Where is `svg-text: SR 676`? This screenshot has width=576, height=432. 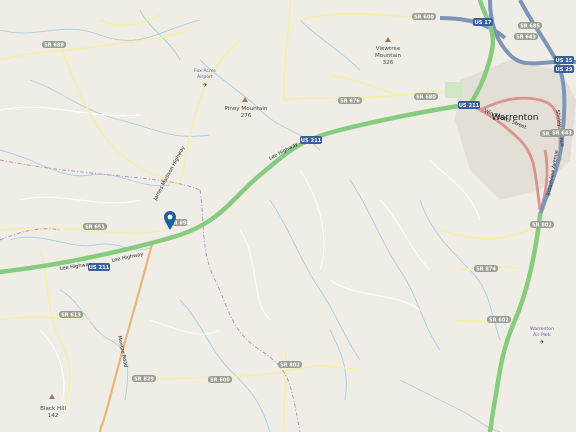
svg-text: SR 676 is located at coordinates (350, 102).